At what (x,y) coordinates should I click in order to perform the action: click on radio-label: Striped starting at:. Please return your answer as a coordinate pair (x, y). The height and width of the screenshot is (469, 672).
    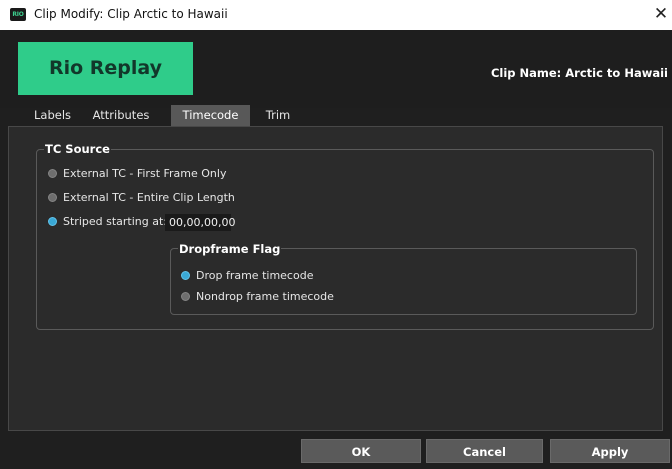
    Looking at the image, I should click on (115, 221).